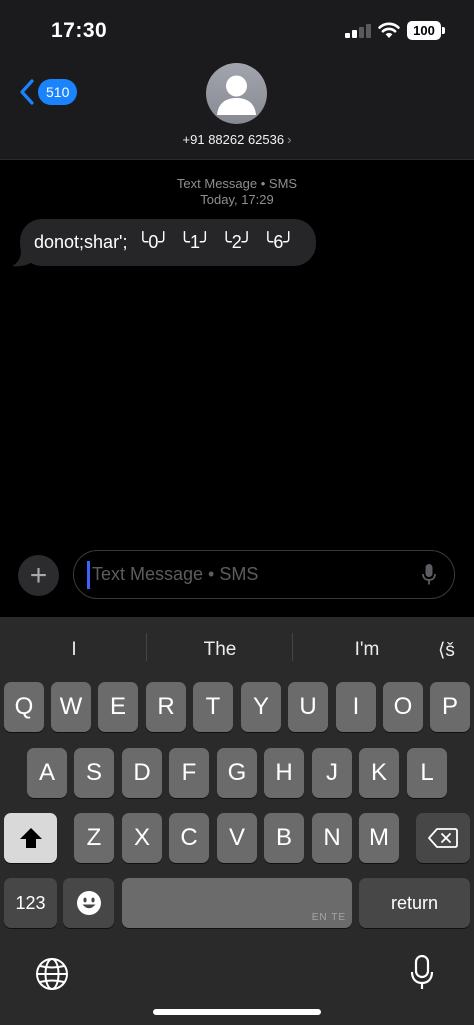 Image resolution: width=474 pixels, height=1025 pixels. Describe the element at coordinates (424, 30) in the screenshot. I see `battery-indicator: 100` at that location.